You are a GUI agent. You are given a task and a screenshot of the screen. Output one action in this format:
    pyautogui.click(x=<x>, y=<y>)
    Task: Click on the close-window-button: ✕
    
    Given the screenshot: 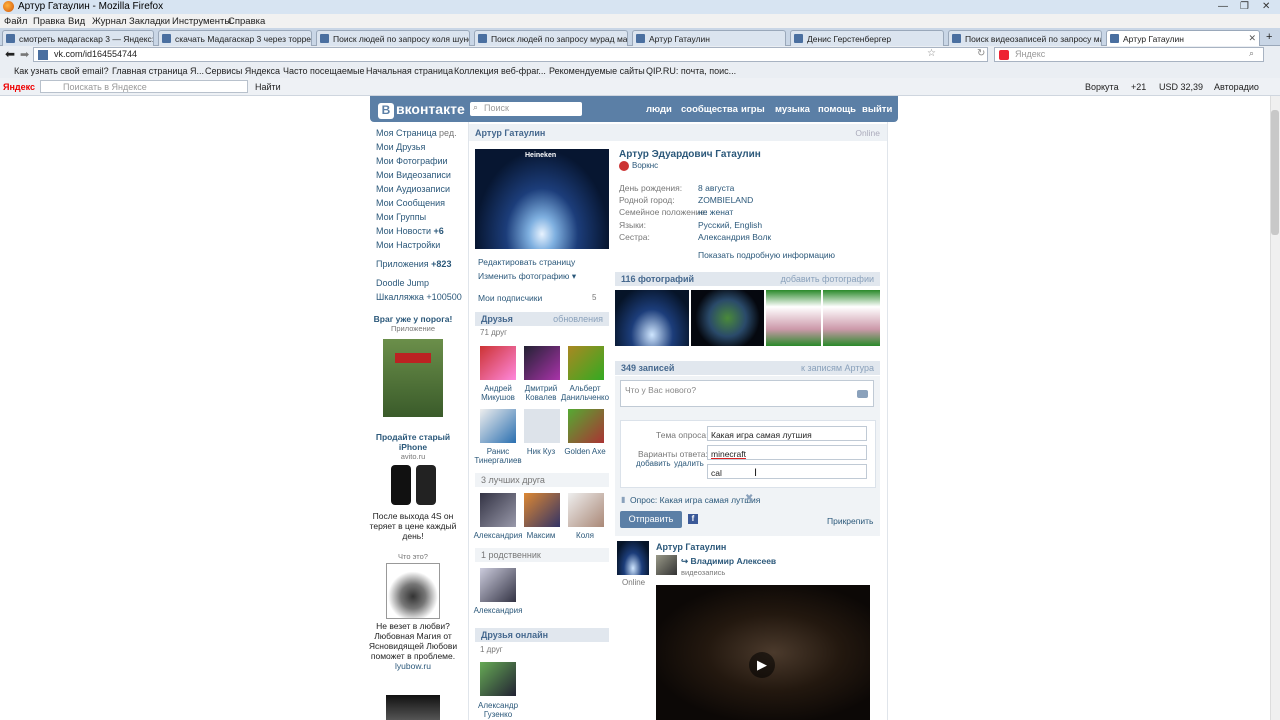 What is the action you would take?
    pyautogui.click(x=1266, y=6)
    